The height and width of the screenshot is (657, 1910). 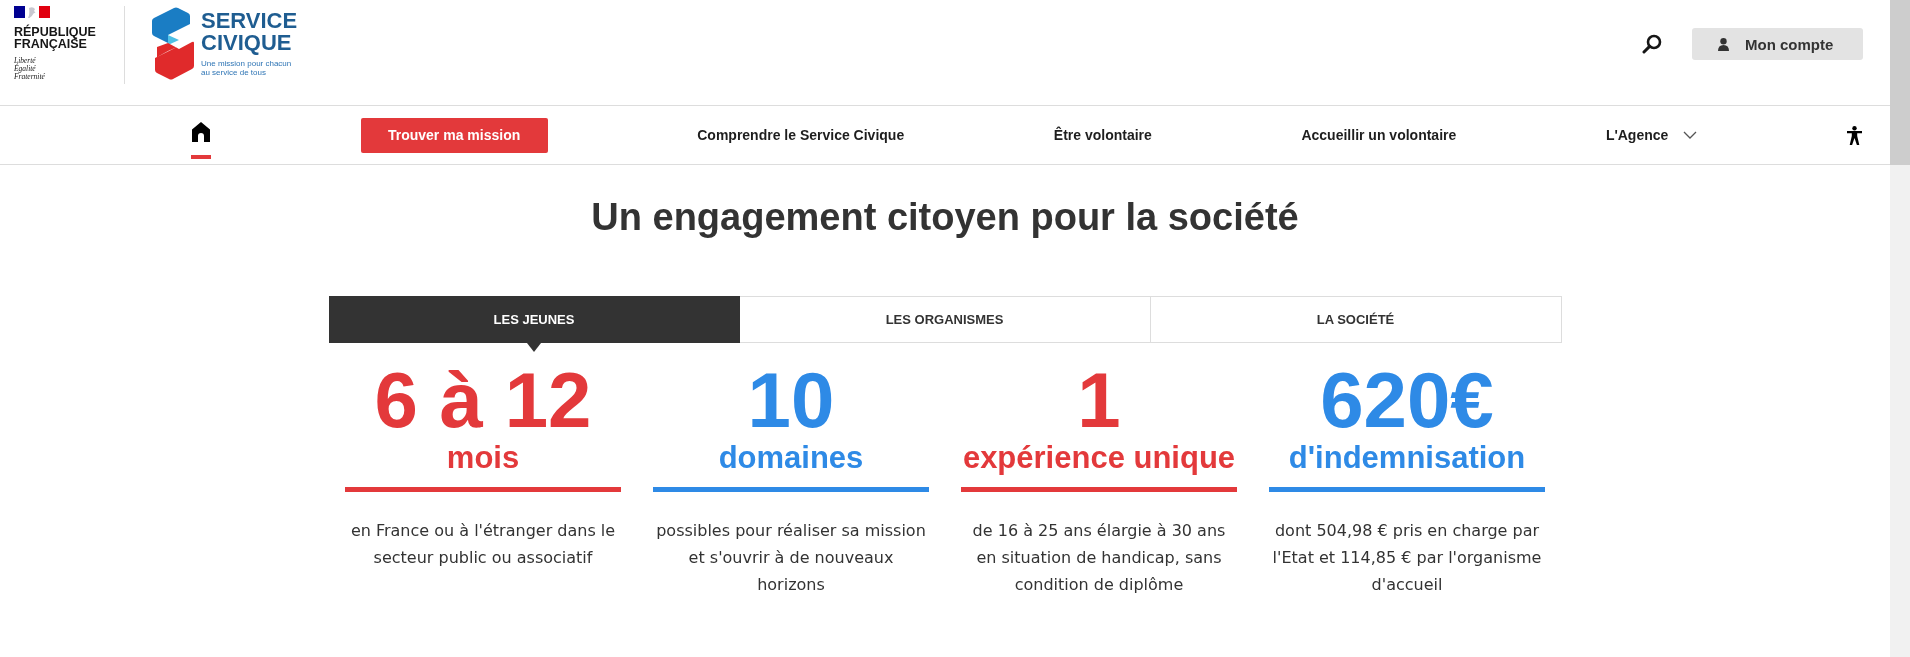 What do you see at coordinates (1690, 135) in the screenshot?
I see `chevron-down-icon` at bounding box center [1690, 135].